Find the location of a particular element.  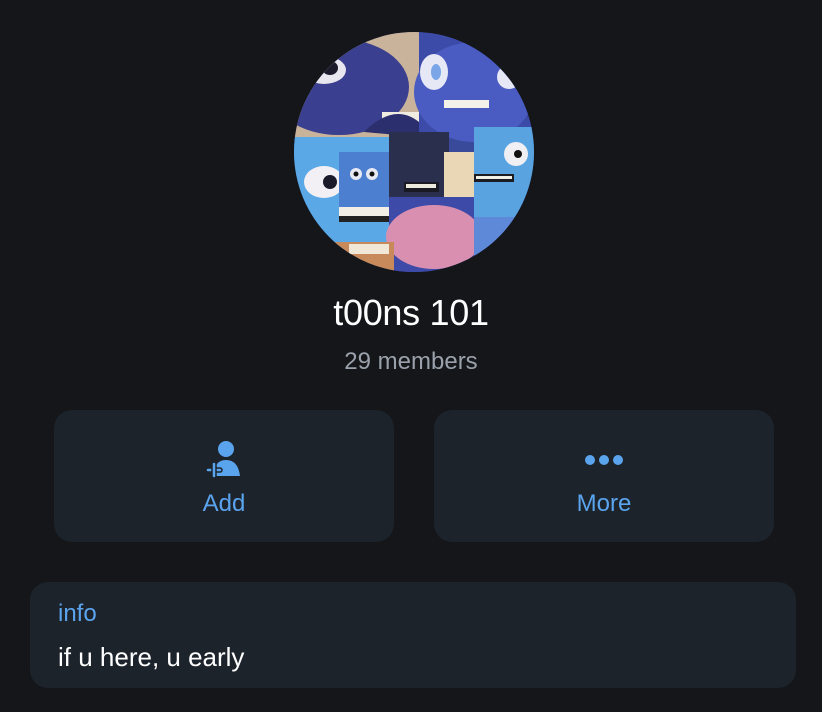

add-button: Add is located at coordinates (224, 476).